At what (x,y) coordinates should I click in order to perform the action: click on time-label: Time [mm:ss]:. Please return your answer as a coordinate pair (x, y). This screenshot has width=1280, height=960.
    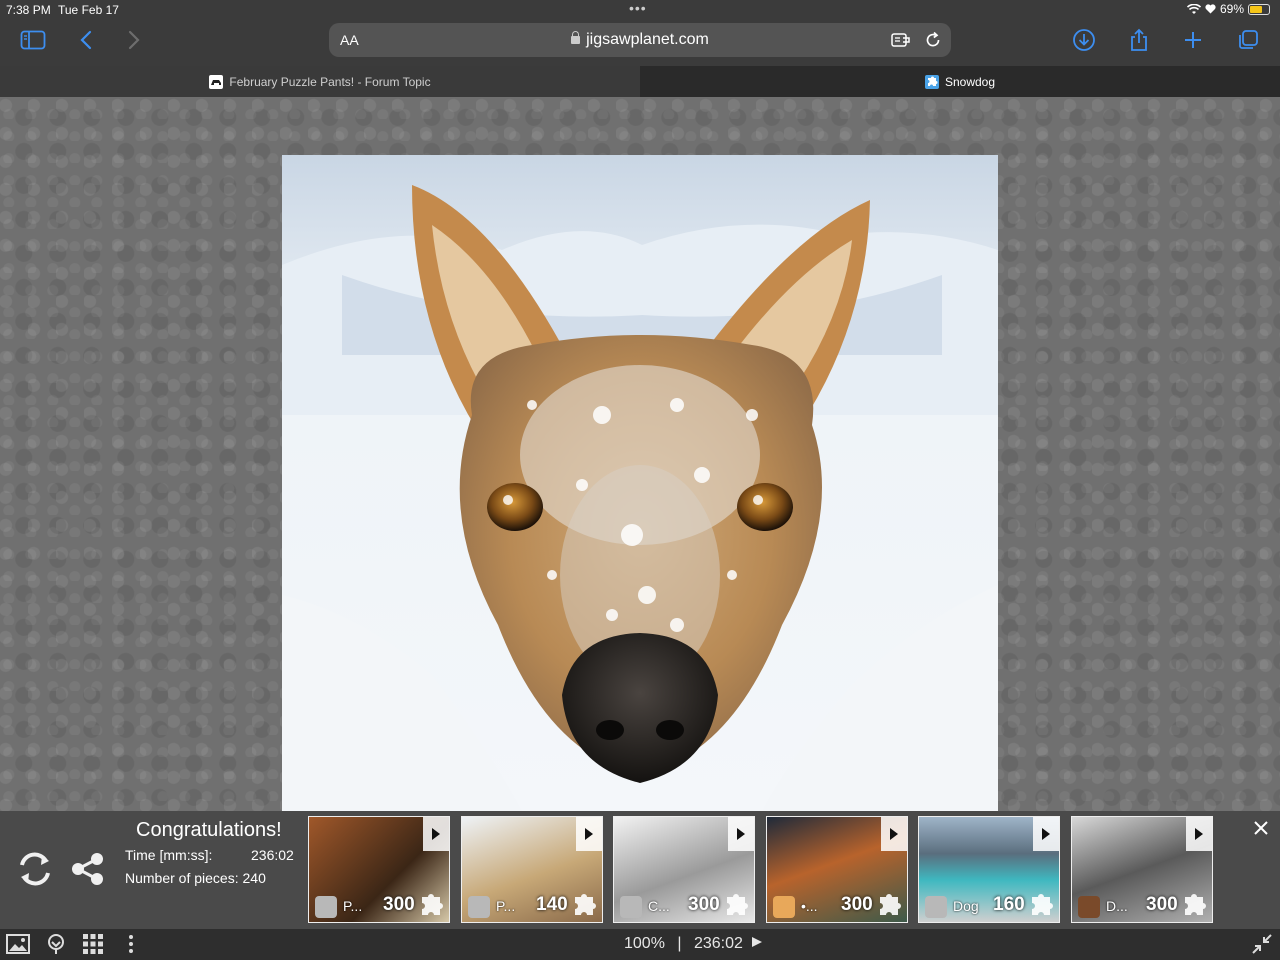
    Looking at the image, I should click on (169, 855).